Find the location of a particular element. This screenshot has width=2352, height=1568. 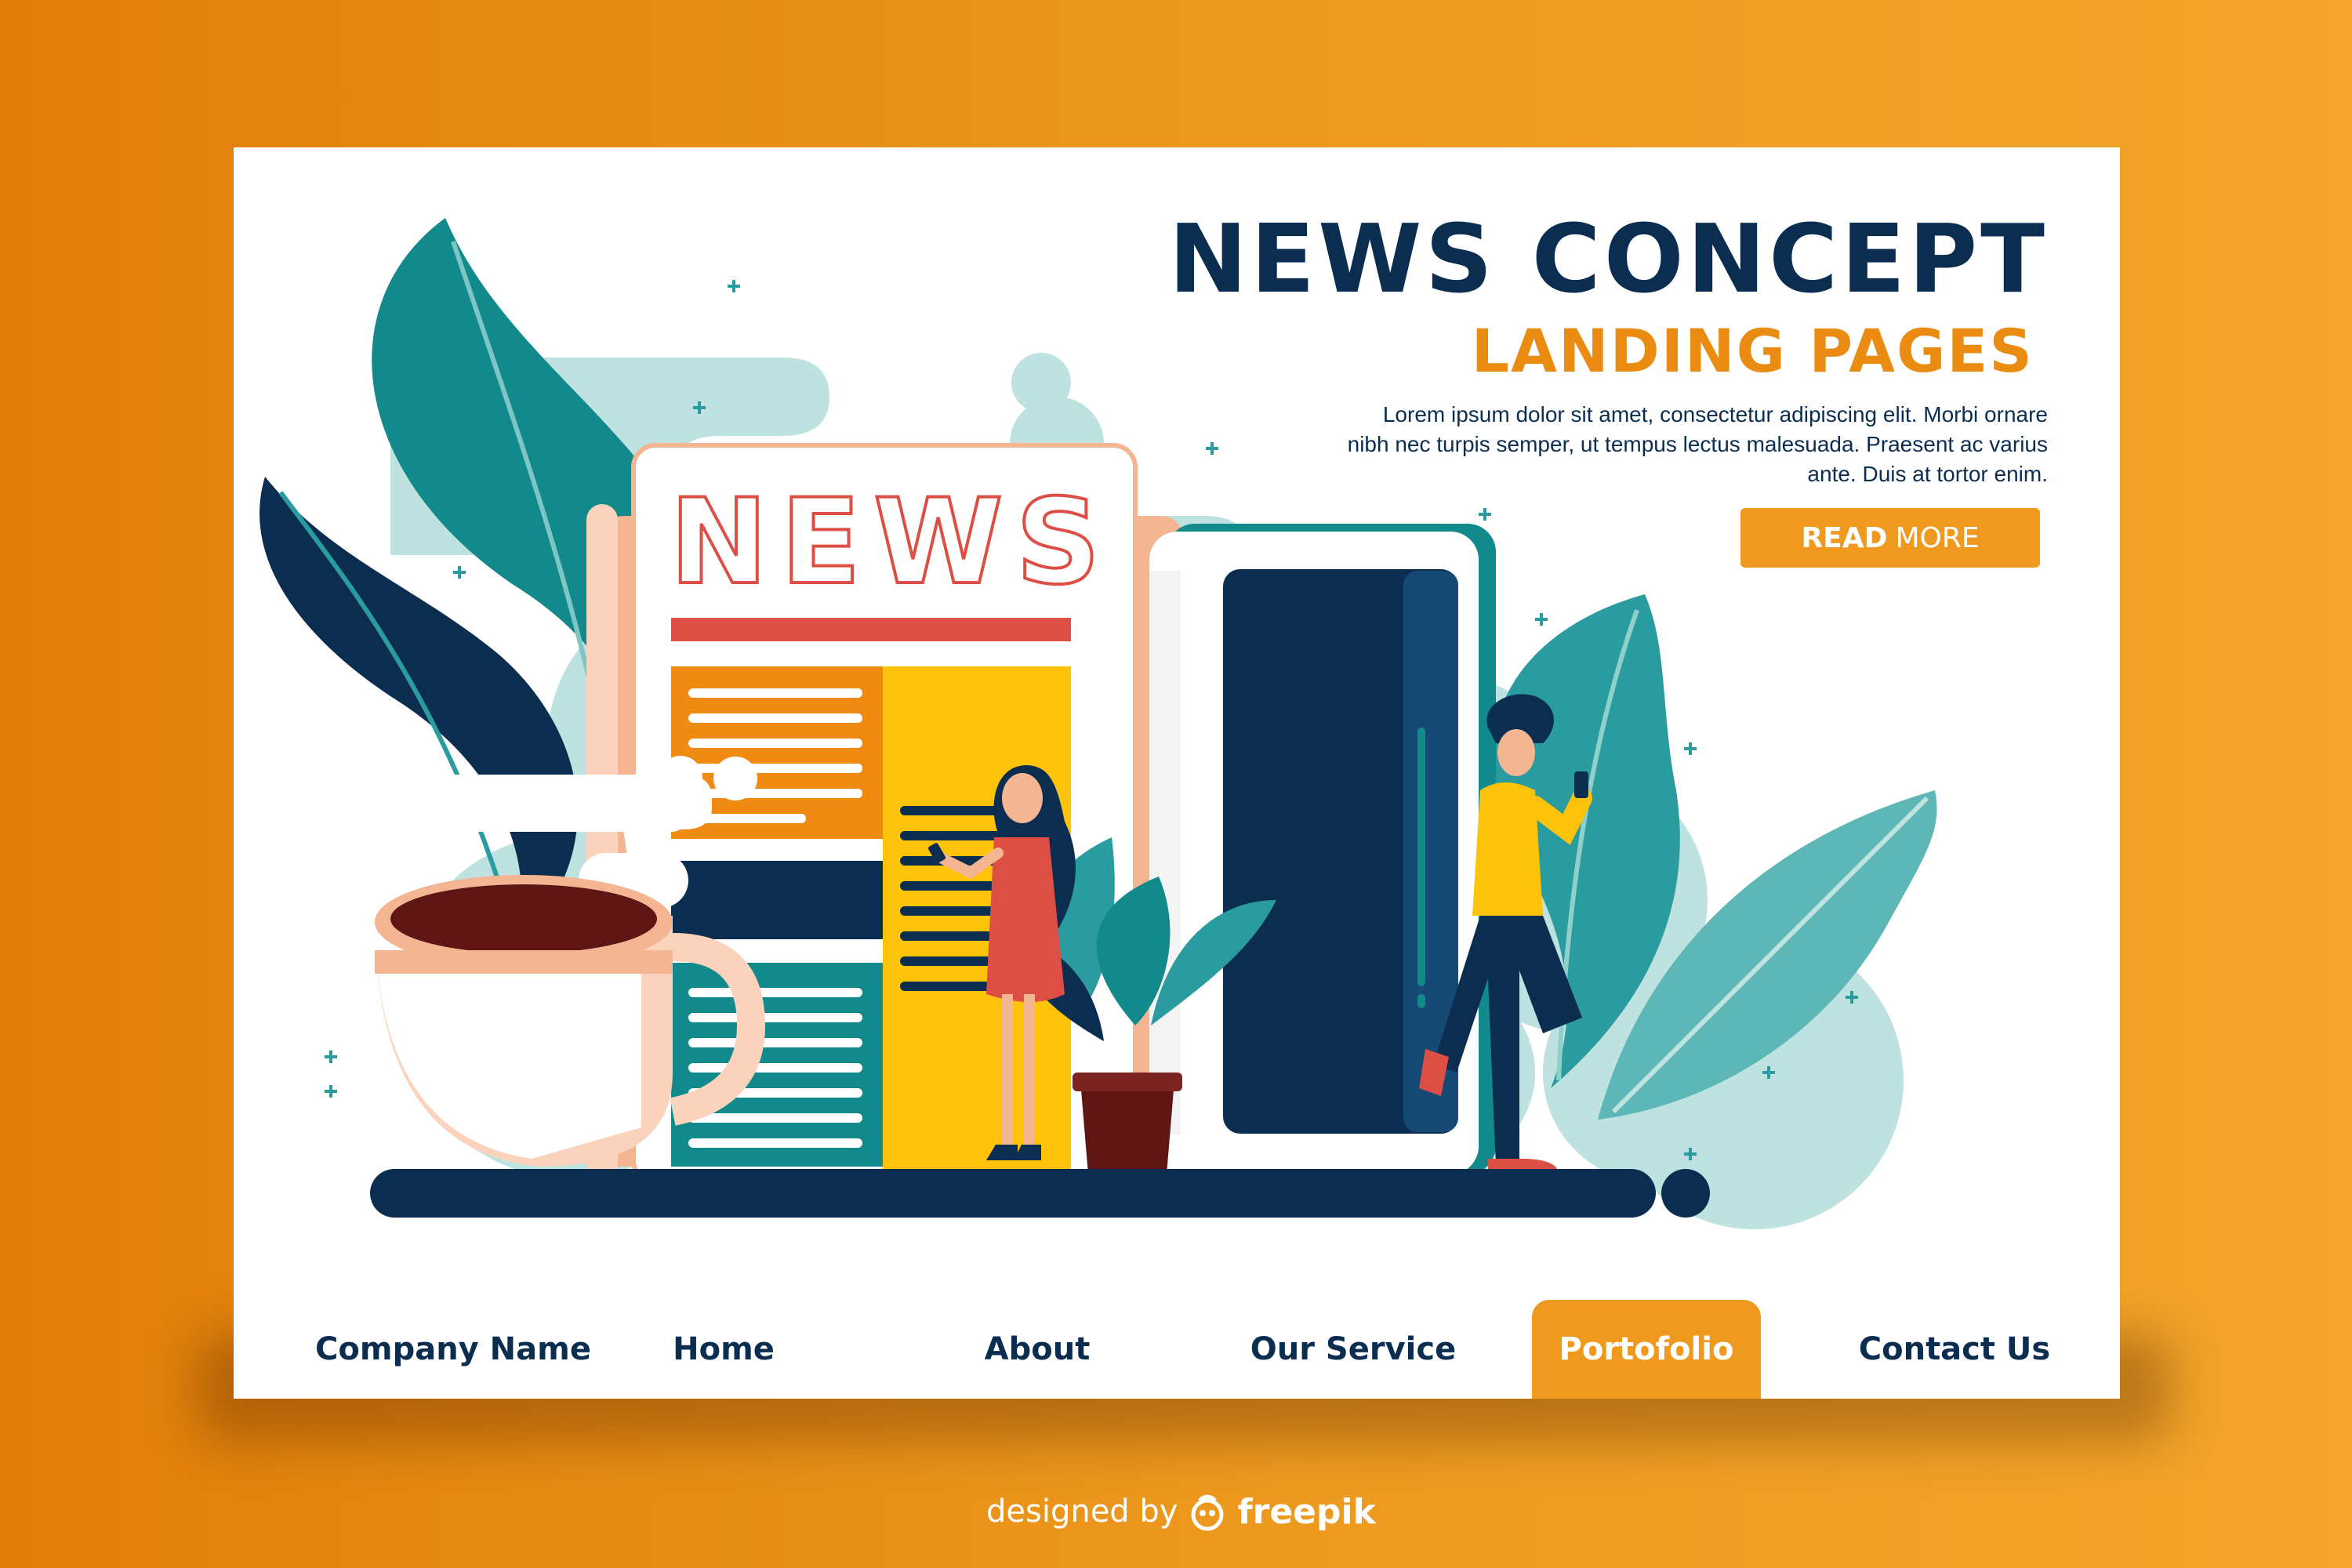

nav-item-our-service: Our Service is located at coordinates (1353, 1349).